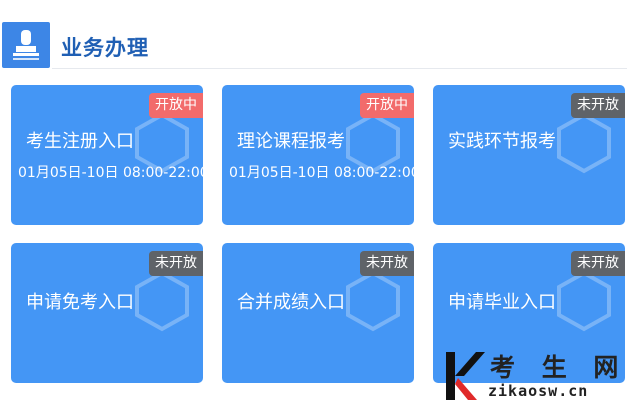  What do you see at coordinates (26, 45) in the screenshot?
I see `stamp-icon` at bounding box center [26, 45].